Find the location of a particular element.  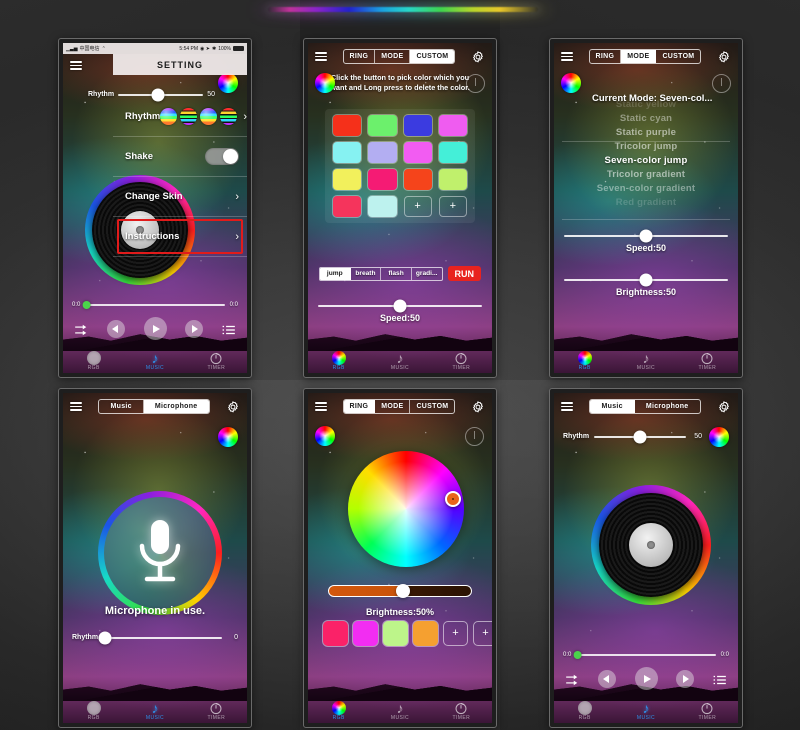

color-wheel-cursor is located at coordinates (453, 499).